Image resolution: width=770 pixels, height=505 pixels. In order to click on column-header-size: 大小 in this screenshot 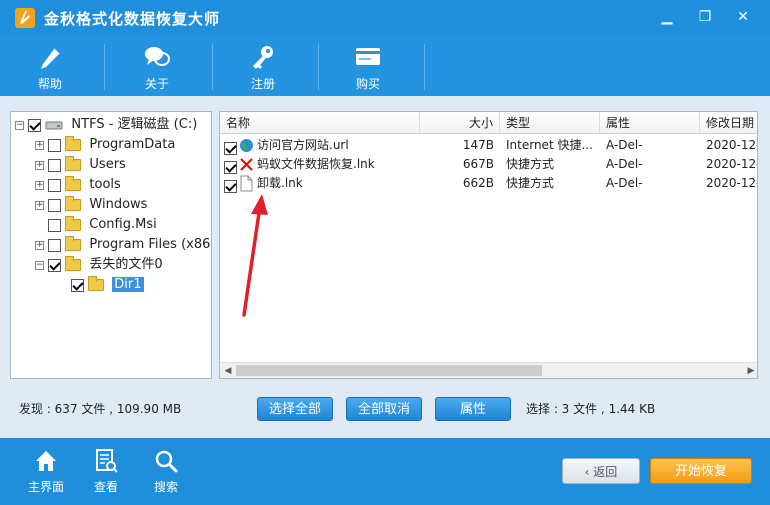, I will do `click(460, 123)`.